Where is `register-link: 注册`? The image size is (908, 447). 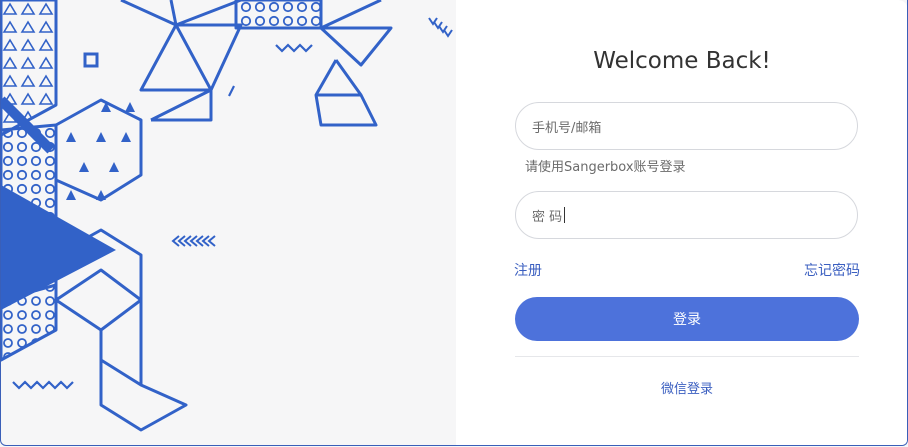
register-link: 注册 is located at coordinates (528, 270).